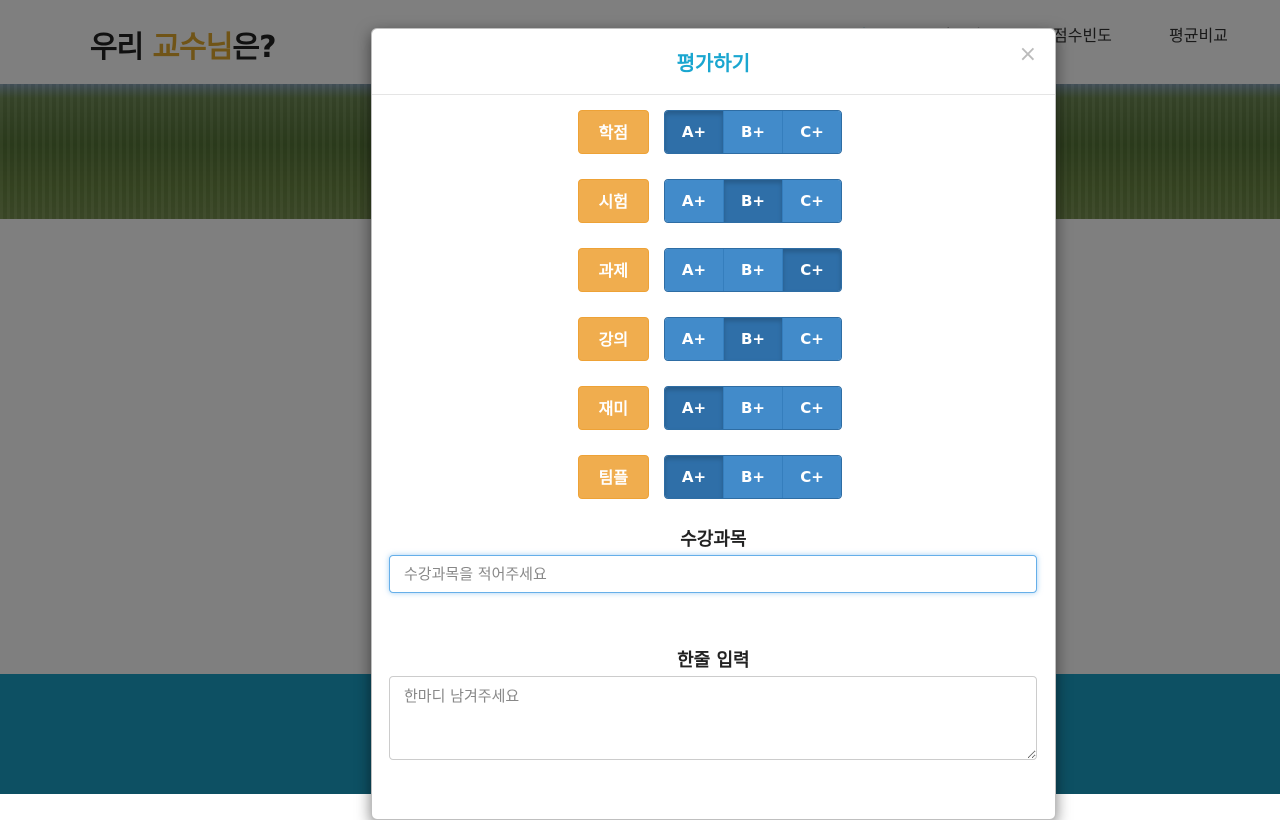 The image size is (1280, 820). I want to click on rating-row-fun: 재미 A+ B+ C+, so click(710, 408).